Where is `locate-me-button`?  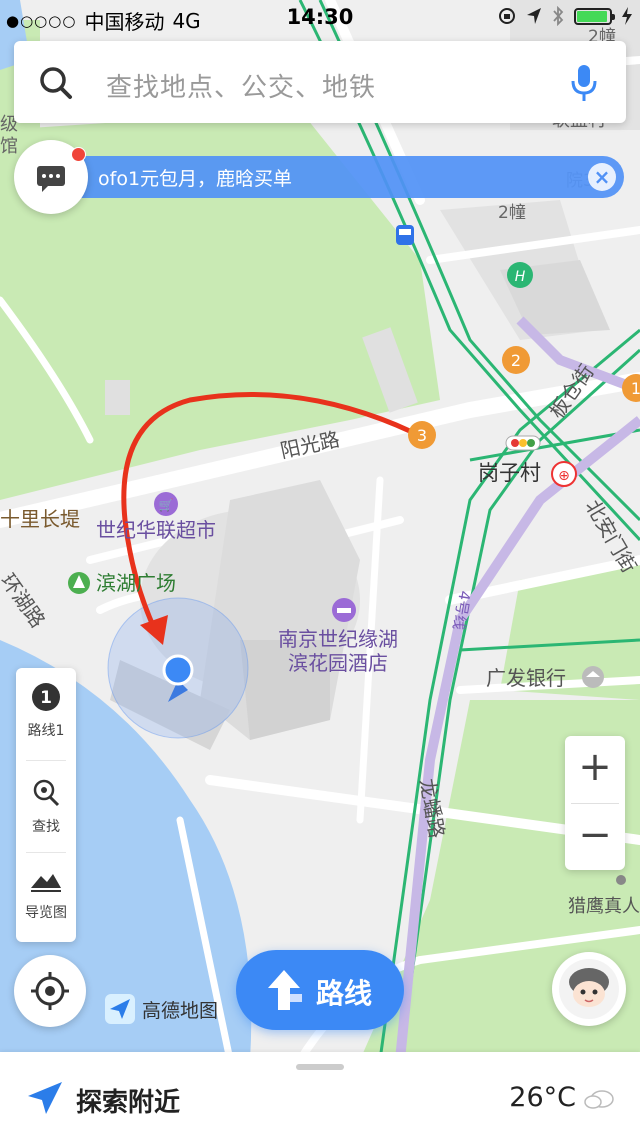
locate-me-button is located at coordinates (50, 991).